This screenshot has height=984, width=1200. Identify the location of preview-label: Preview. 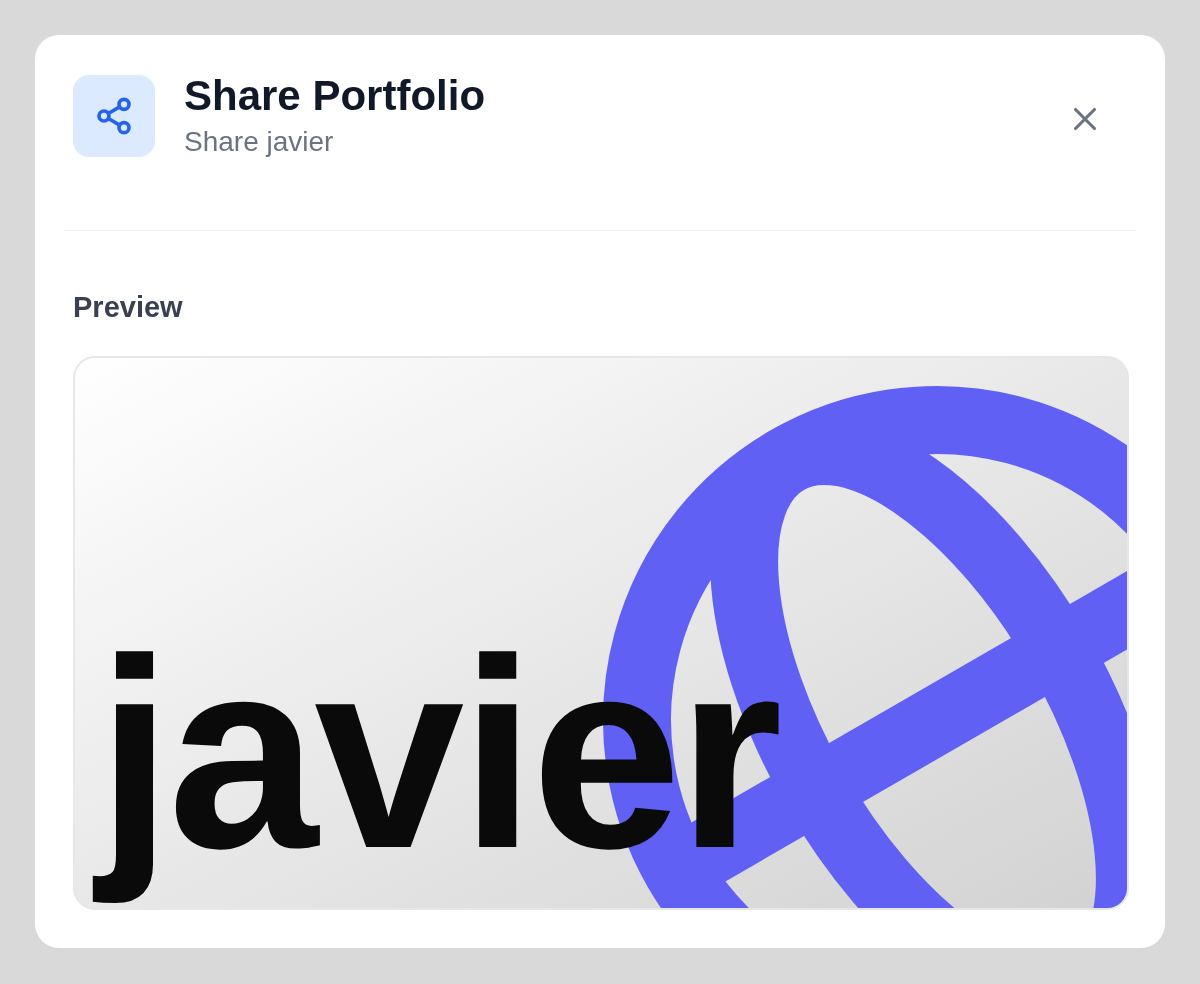
(128, 307).